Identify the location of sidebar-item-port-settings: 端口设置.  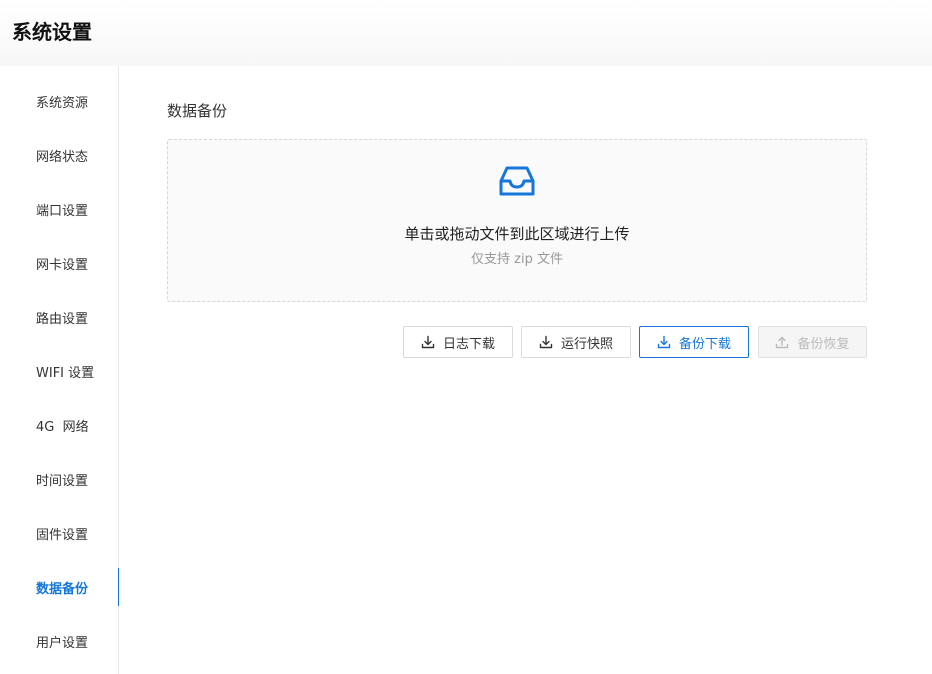
(65, 209).